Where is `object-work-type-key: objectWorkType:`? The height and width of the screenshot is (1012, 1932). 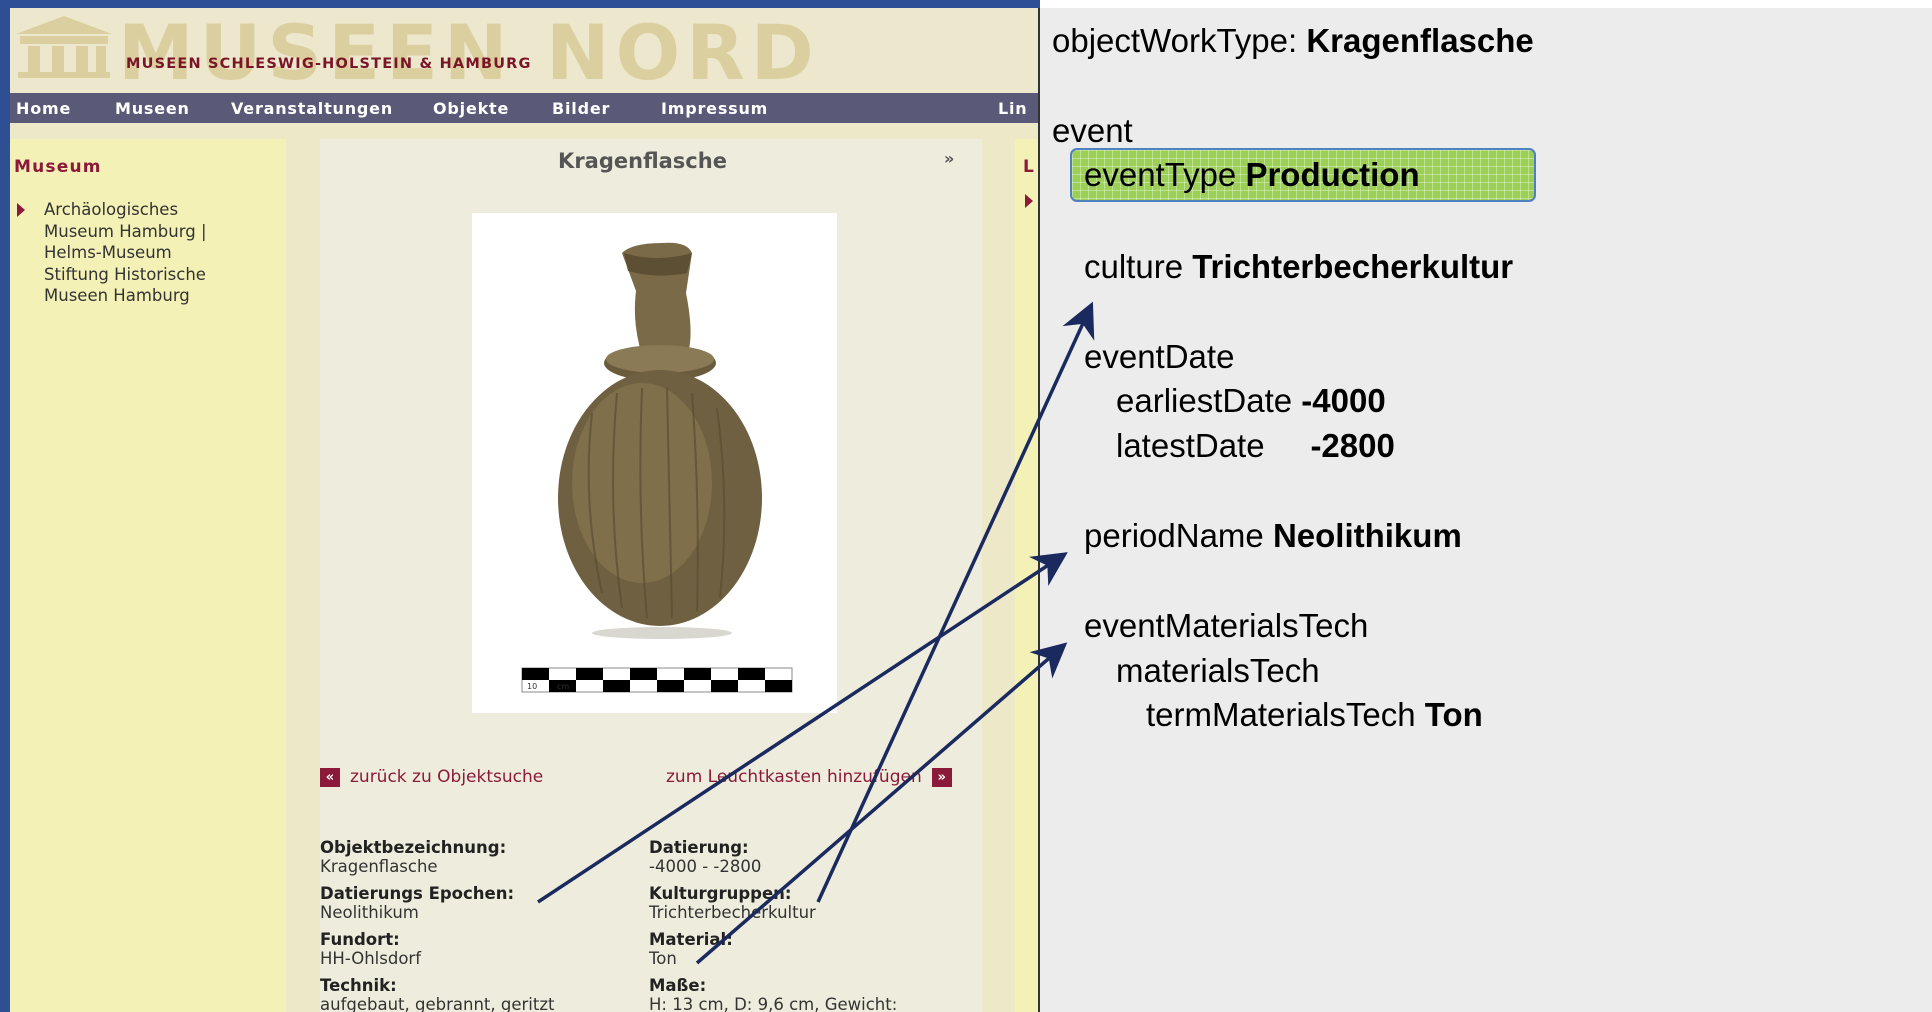 object-work-type-key: objectWorkType: is located at coordinates (1179, 40).